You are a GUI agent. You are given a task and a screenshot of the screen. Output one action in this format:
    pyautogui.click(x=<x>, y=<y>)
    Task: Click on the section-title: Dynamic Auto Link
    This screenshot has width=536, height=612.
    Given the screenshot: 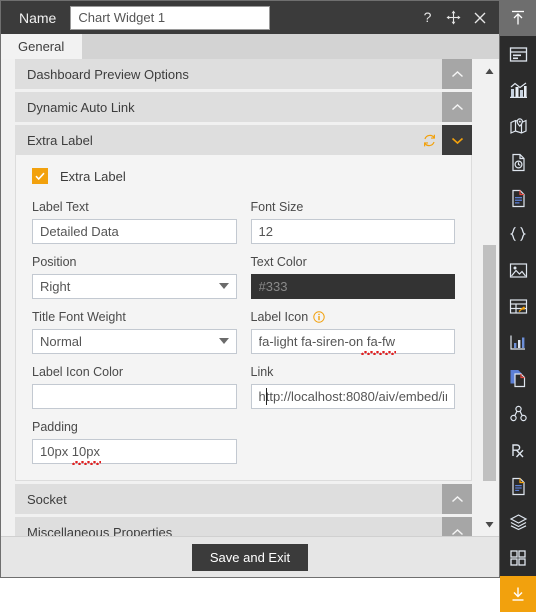 What is the action you would take?
    pyautogui.click(x=81, y=107)
    